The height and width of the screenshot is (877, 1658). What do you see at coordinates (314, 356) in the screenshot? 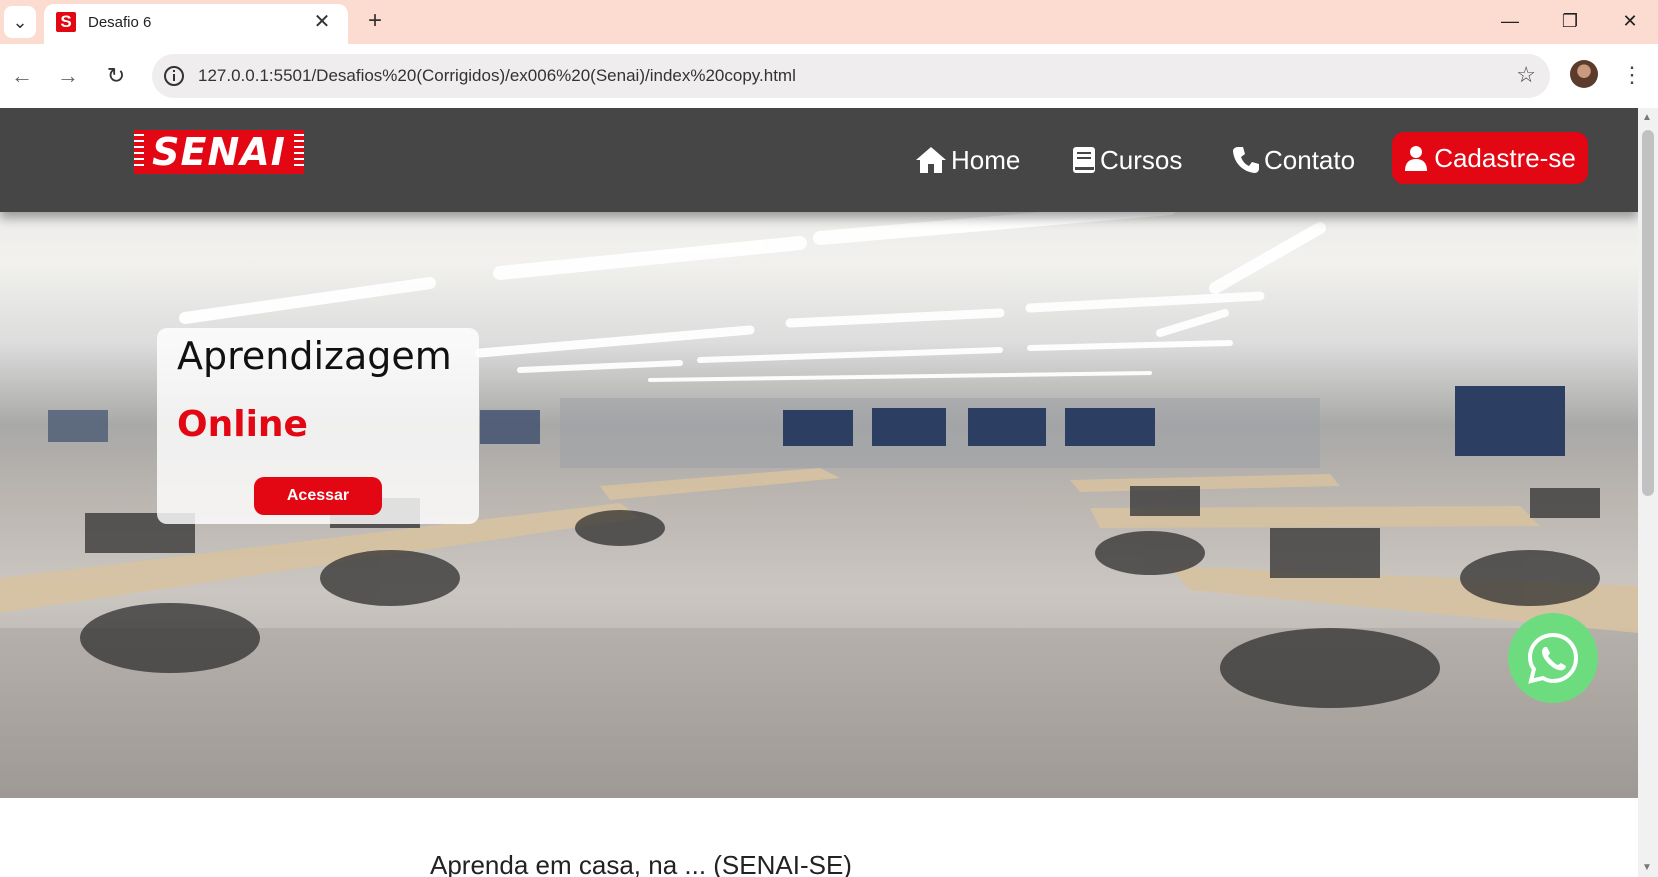
I see `hero-heading: Aprendizagem` at bounding box center [314, 356].